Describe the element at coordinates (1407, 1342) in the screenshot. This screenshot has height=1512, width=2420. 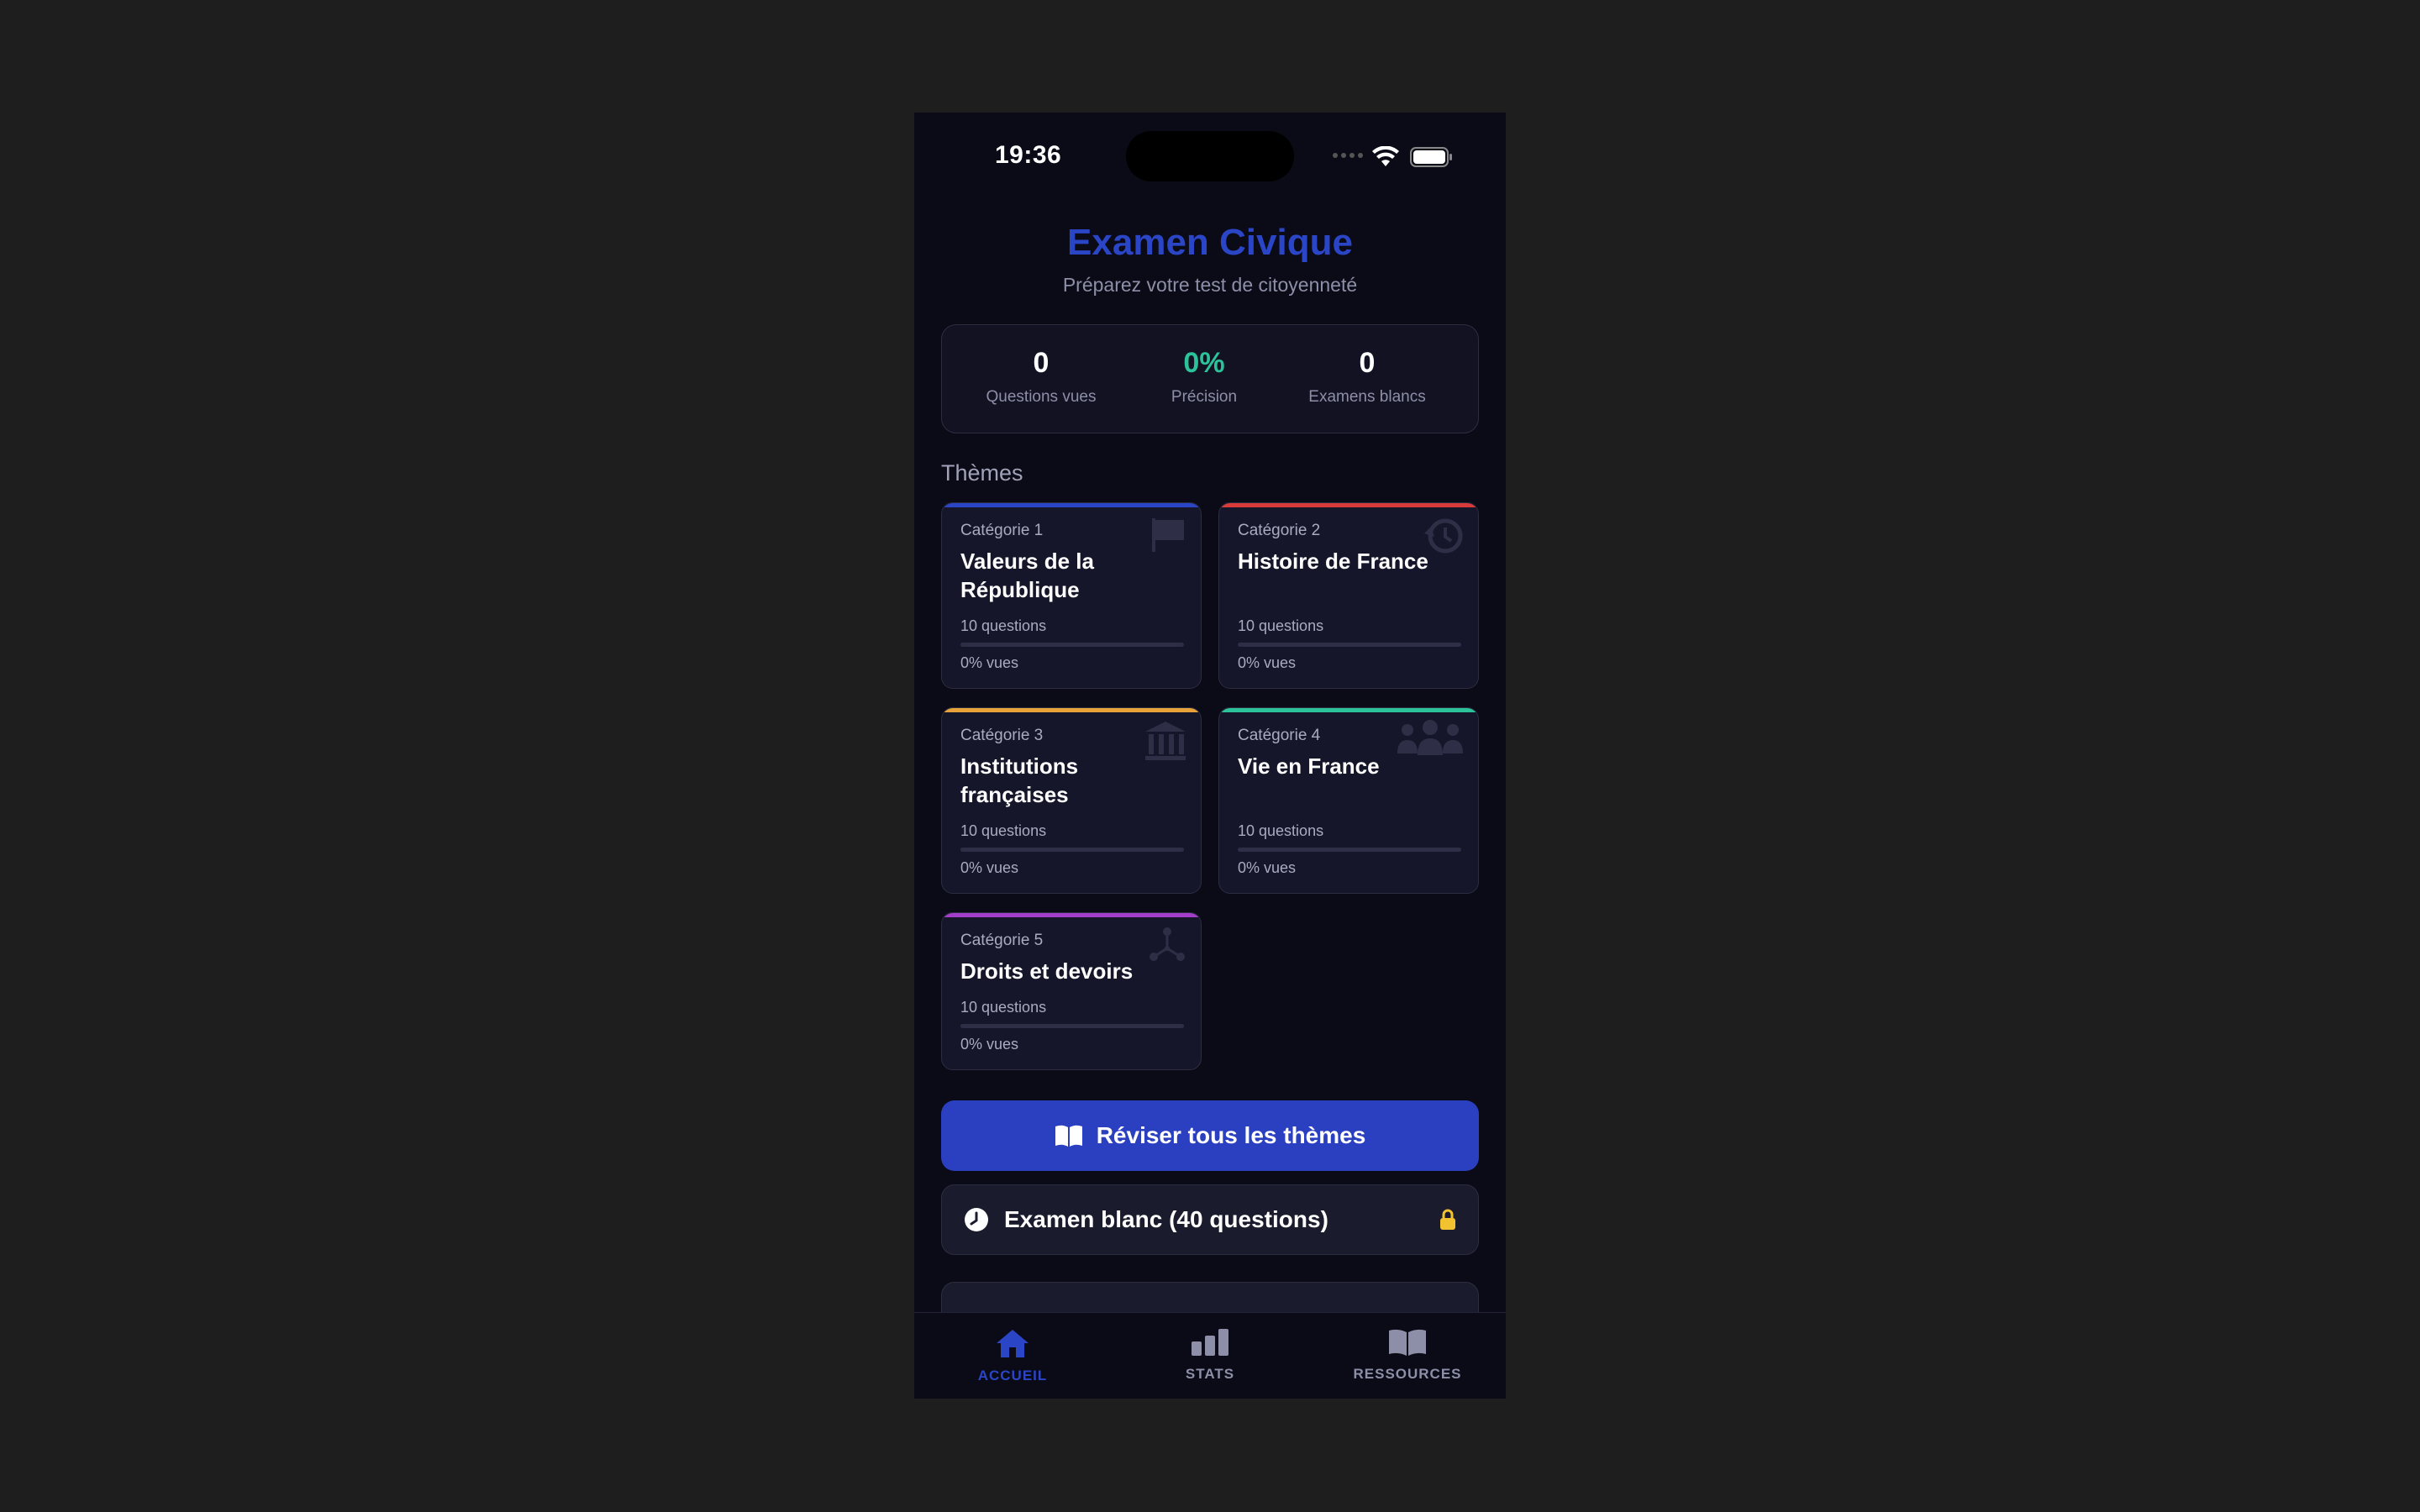
I see `book-icon` at that location.